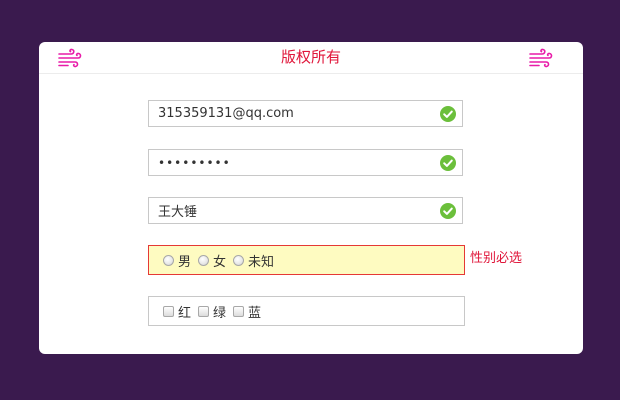 This screenshot has width=620, height=400. What do you see at coordinates (261, 262) in the screenshot?
I see `radio-label: 未知` at bounding box center [261, 262].